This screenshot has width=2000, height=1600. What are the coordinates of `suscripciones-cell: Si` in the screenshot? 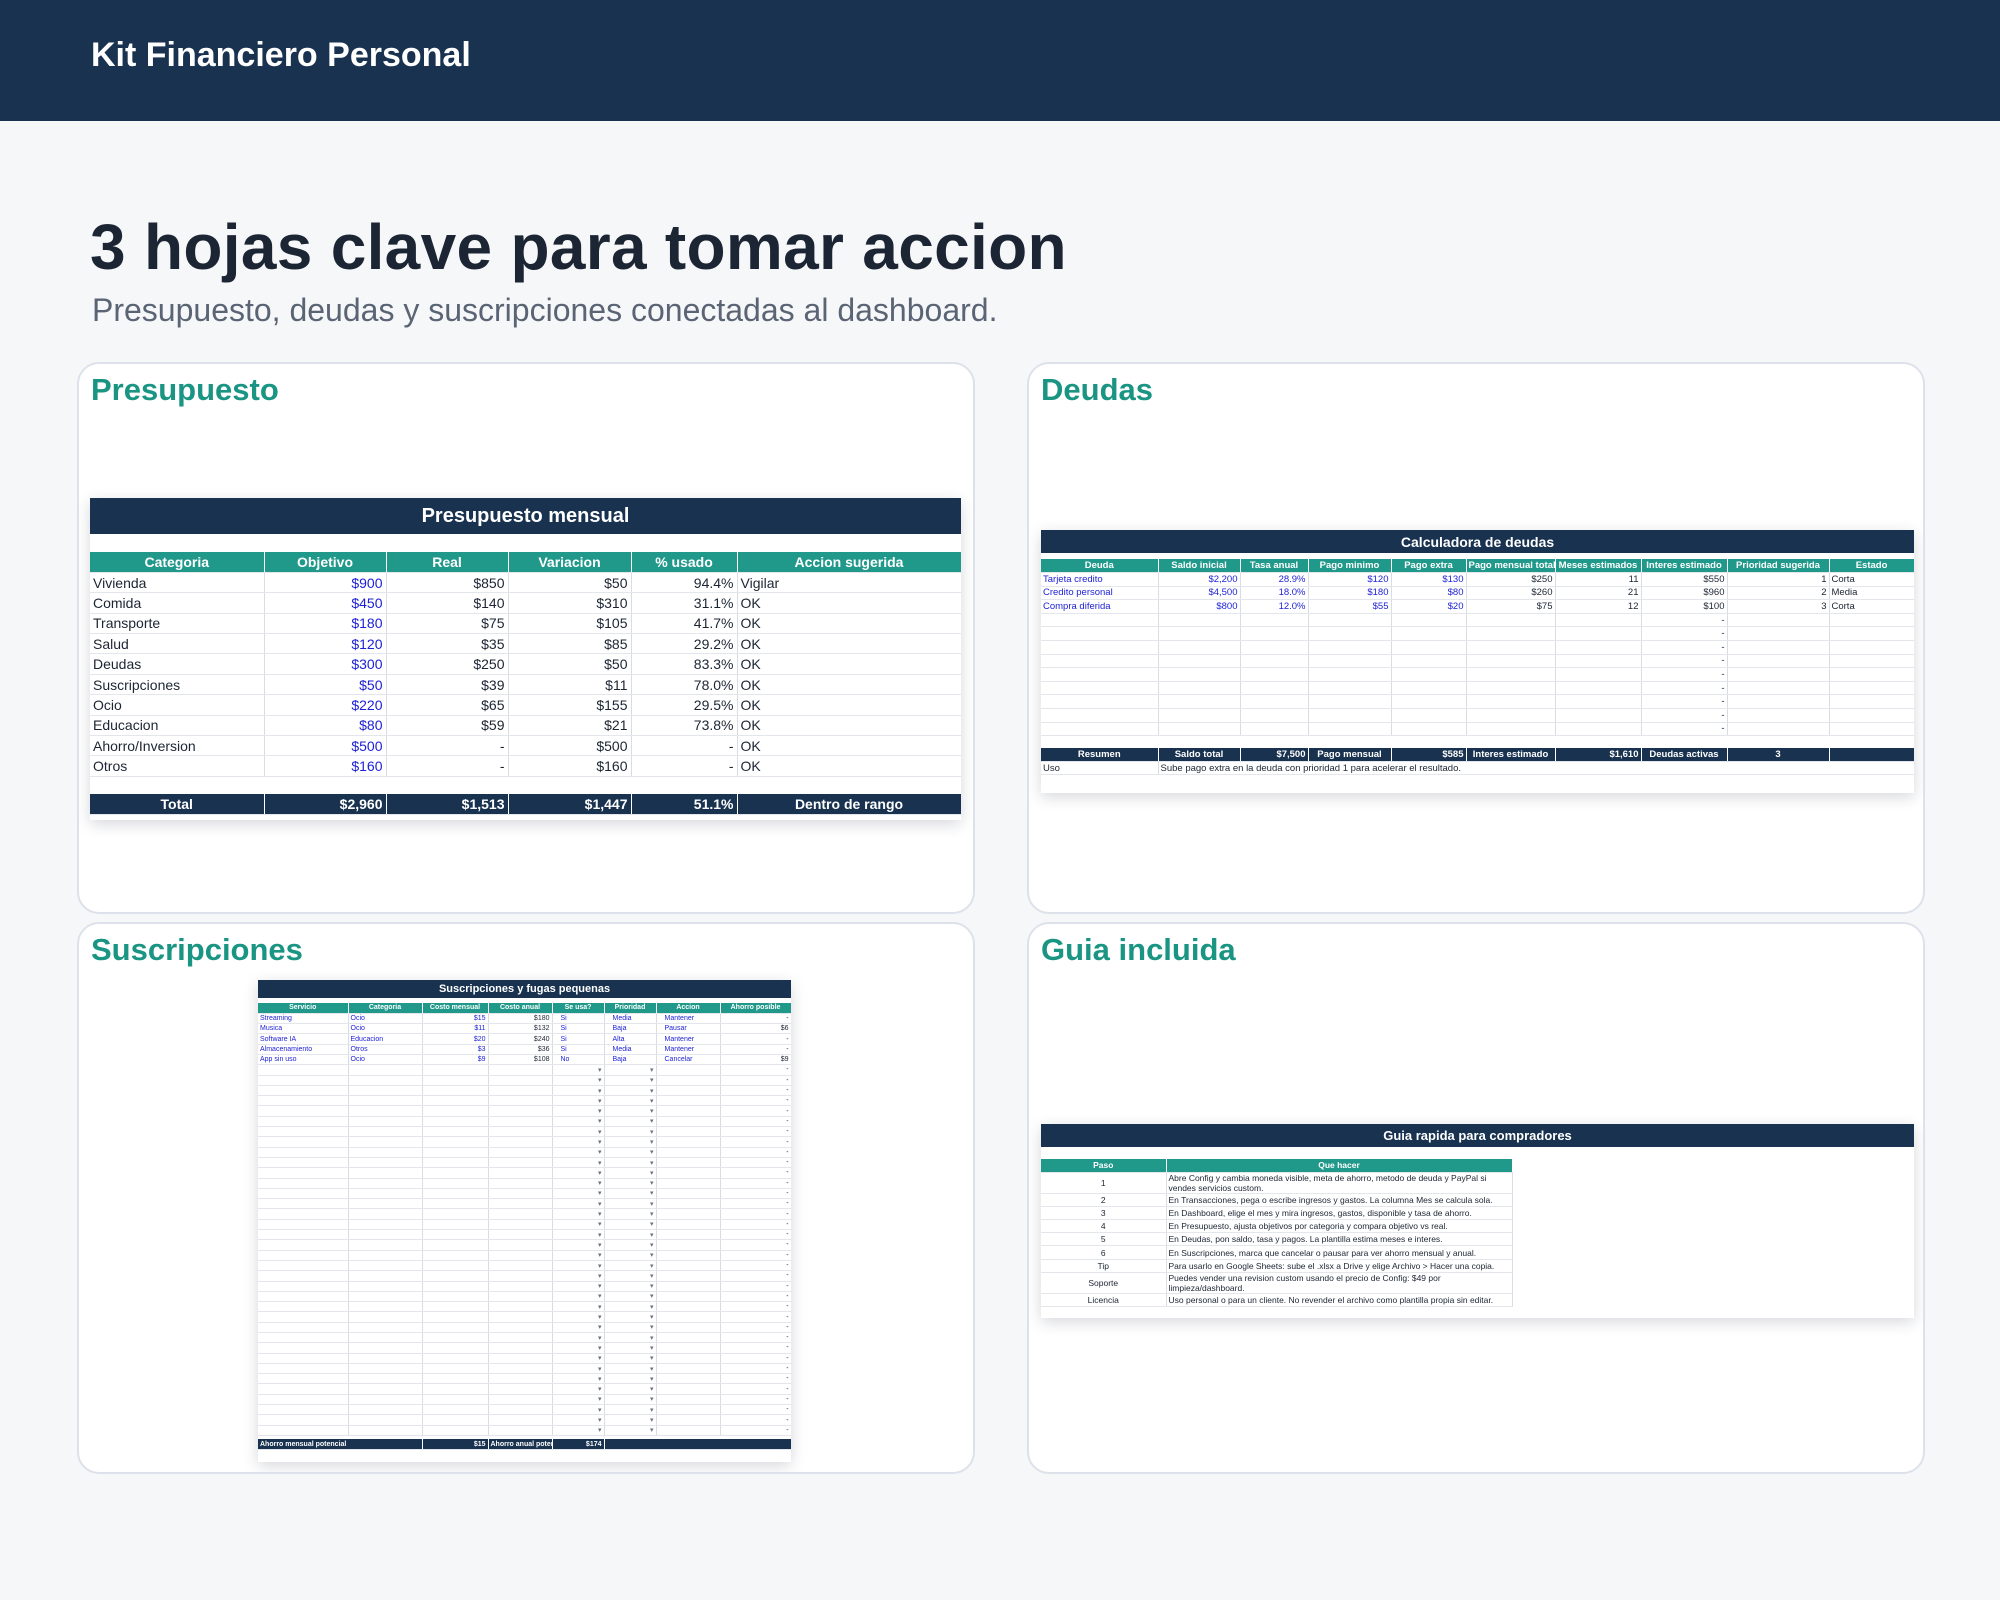 It's located at (578, 1029).